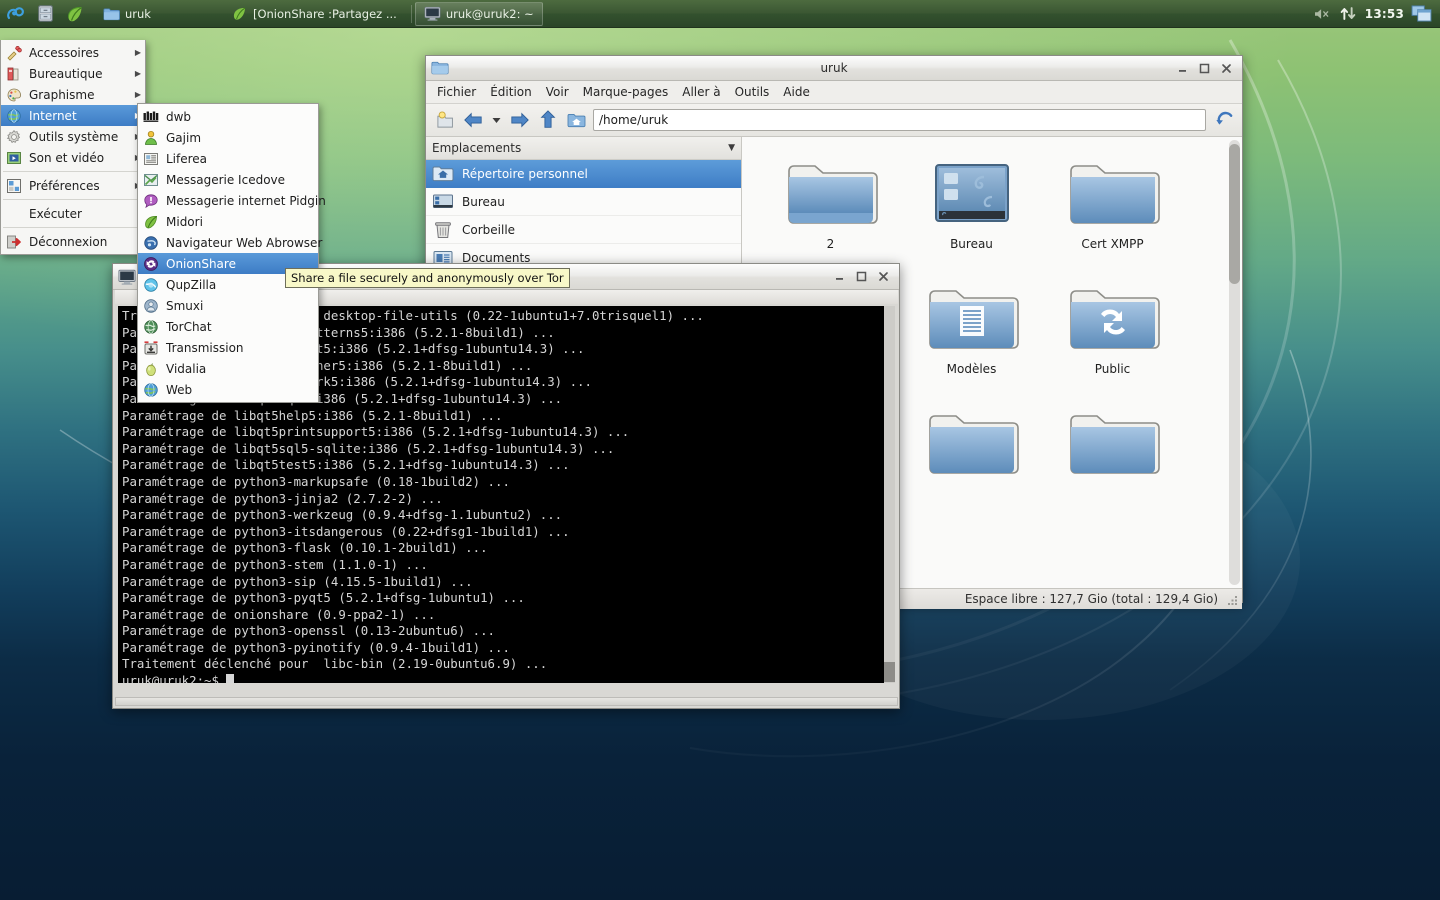 The image size is (1440, 900). I want to click on history-dropdown-button, so click(496, 120).